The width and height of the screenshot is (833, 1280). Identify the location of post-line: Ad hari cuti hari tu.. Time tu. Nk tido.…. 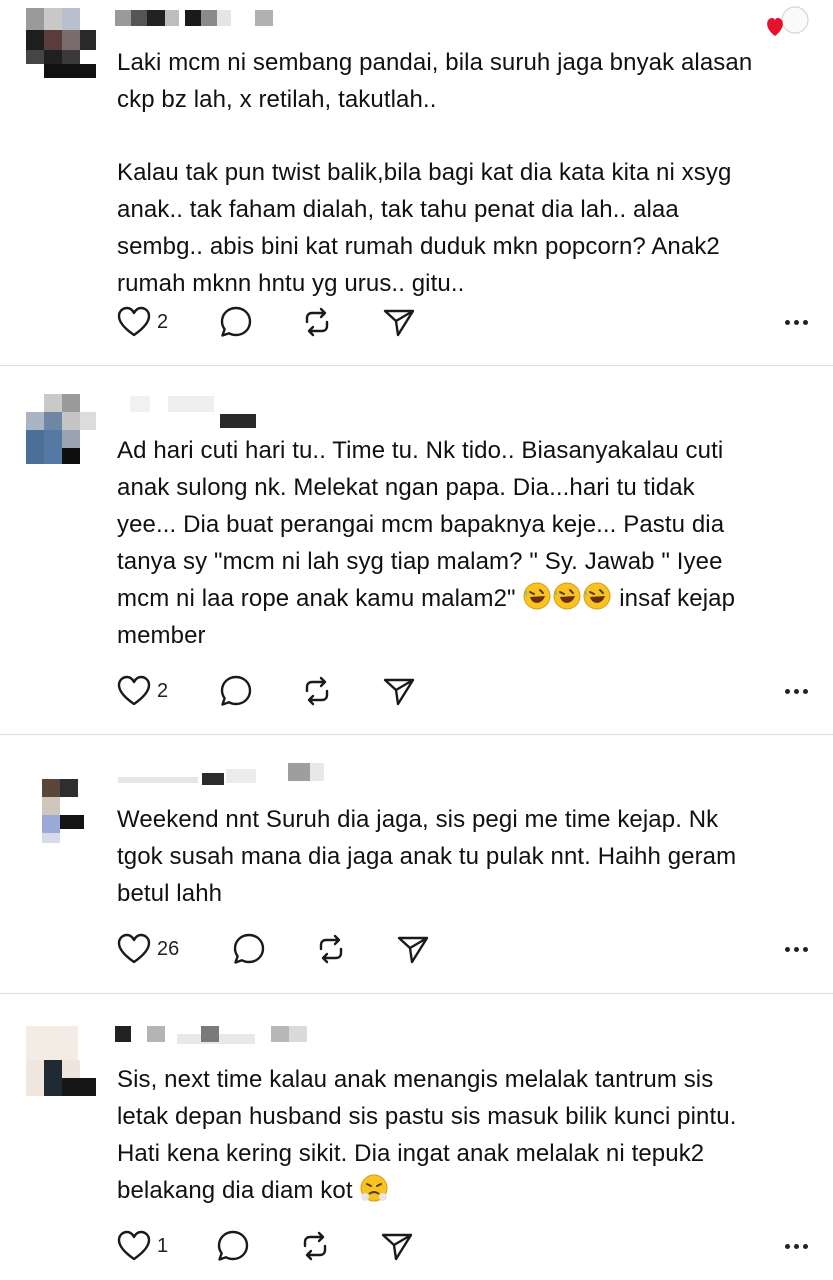
(420, 450).